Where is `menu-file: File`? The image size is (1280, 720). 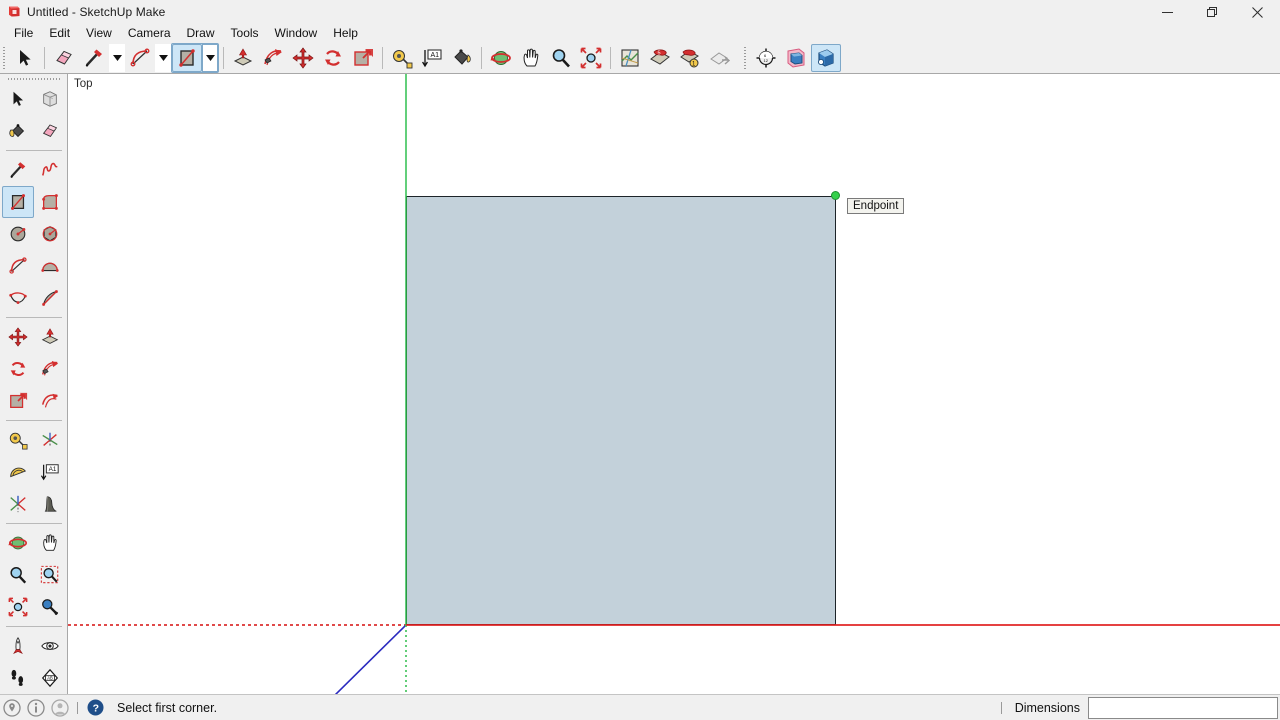 menu-file: File is located at coordinates (23, 33).